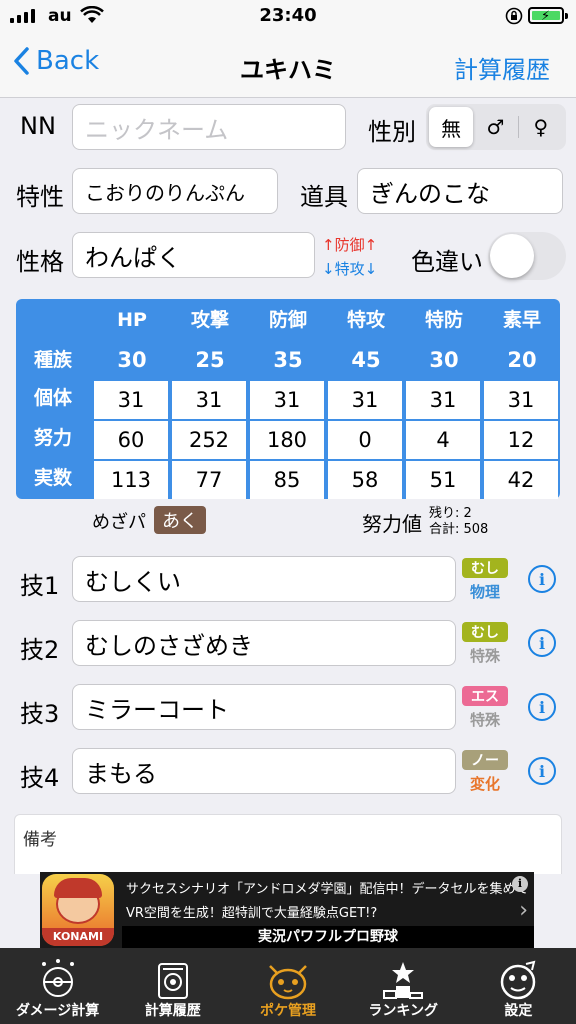 The width and height of the screenshot is (576, 1024). I want to click on orientation-lock-icon, so click(514, 16).